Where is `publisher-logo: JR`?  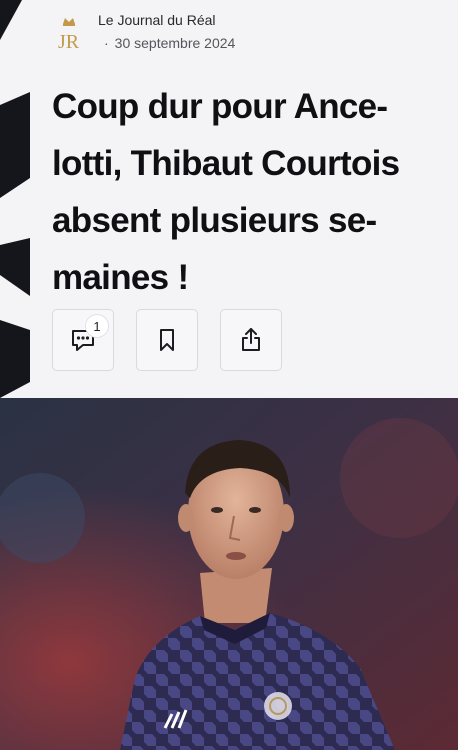 publisher-logo: JR is located at coordinates (69, 34).